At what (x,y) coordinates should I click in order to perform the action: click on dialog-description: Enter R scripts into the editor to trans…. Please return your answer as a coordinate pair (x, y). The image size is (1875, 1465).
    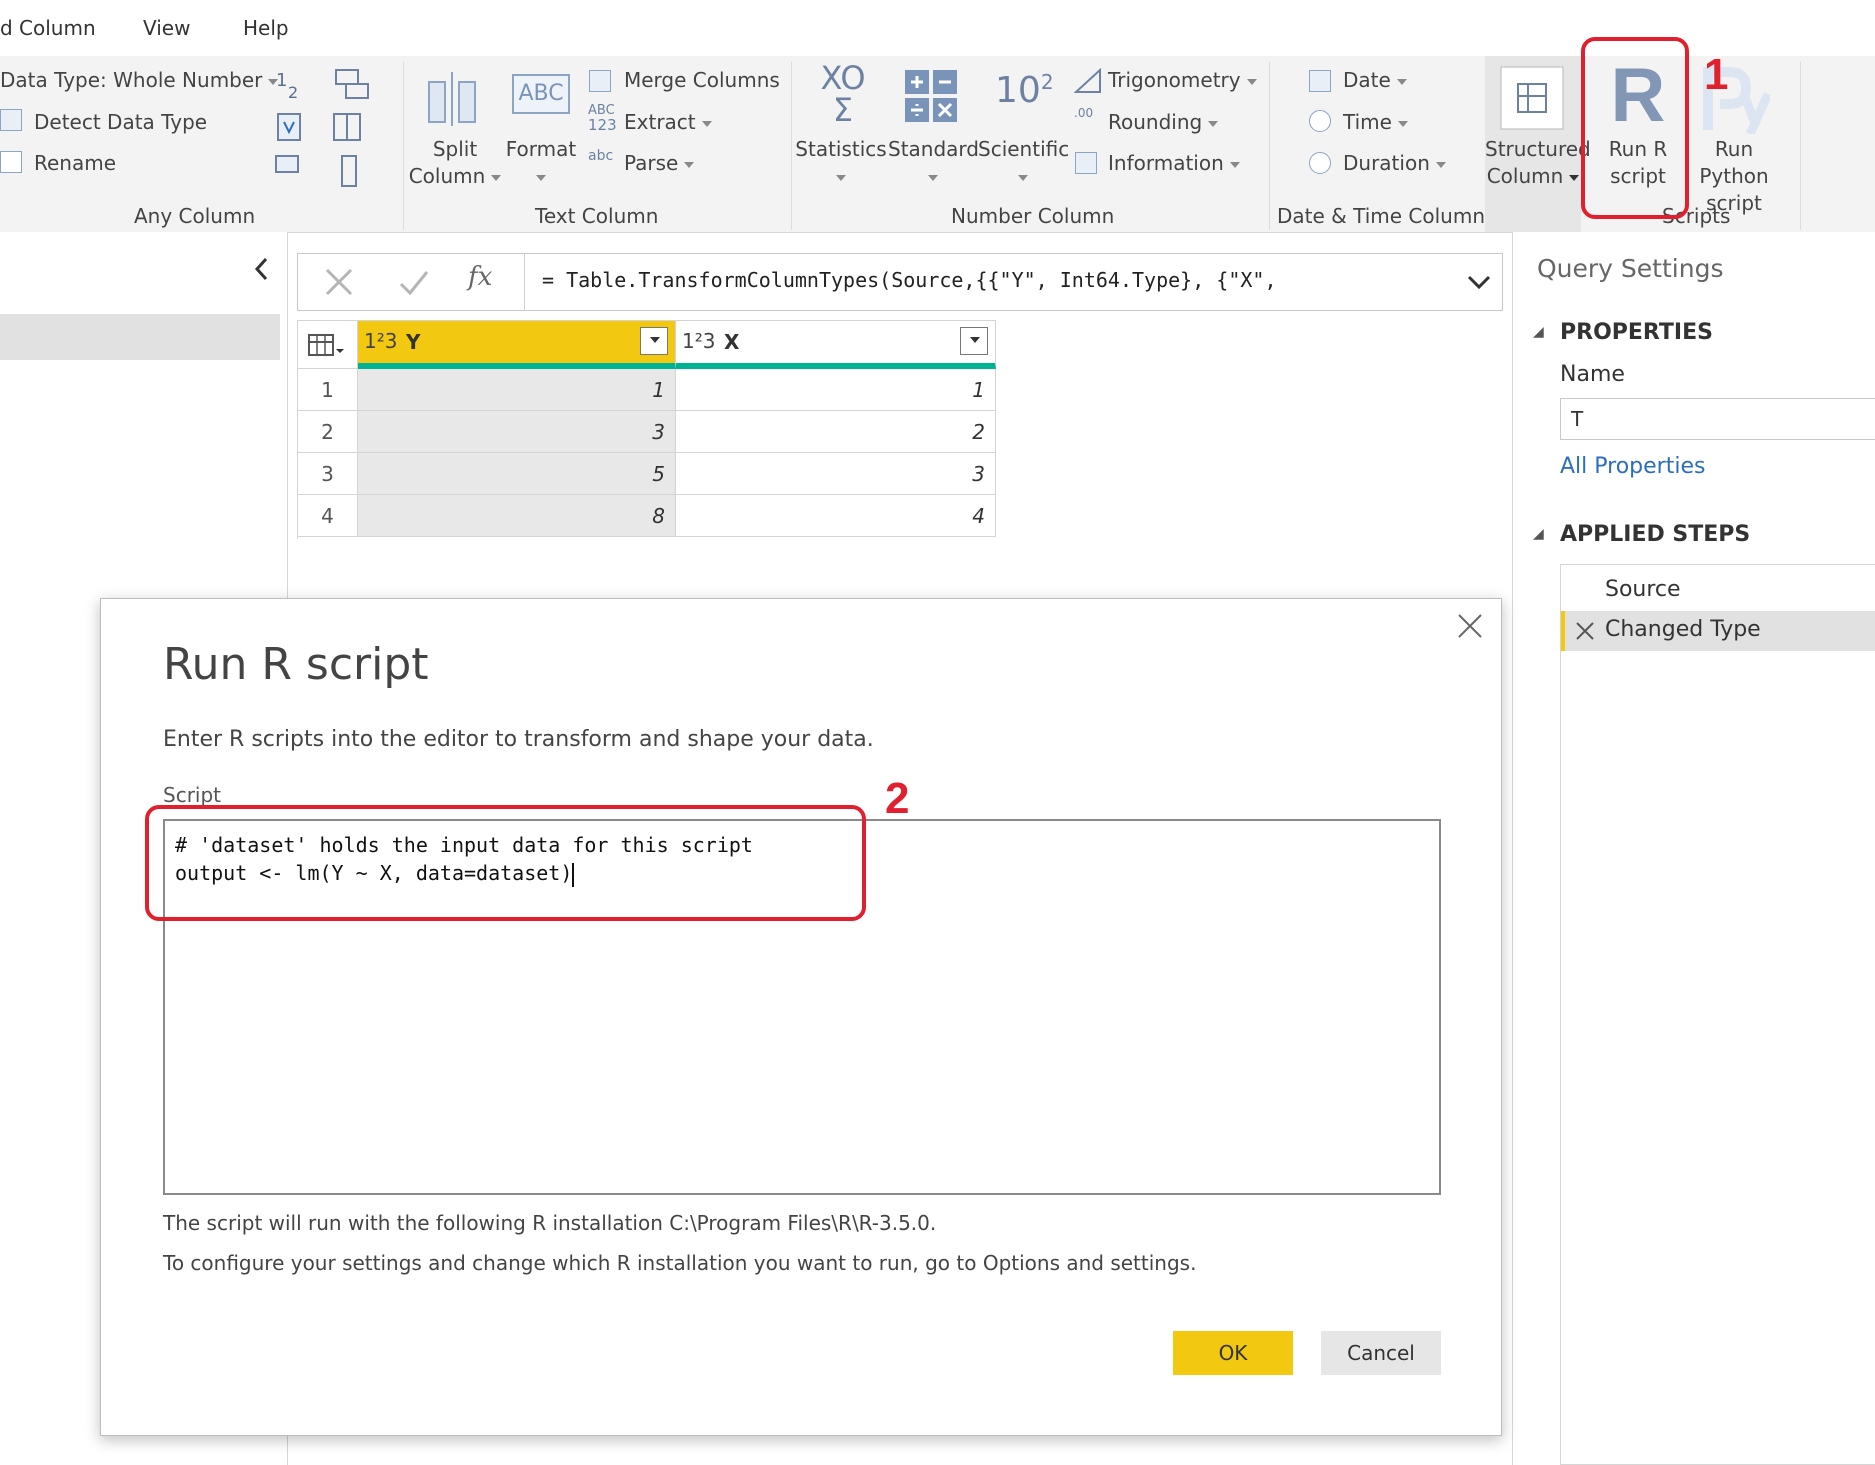
    Looking at the image, I should click on (518, 739).